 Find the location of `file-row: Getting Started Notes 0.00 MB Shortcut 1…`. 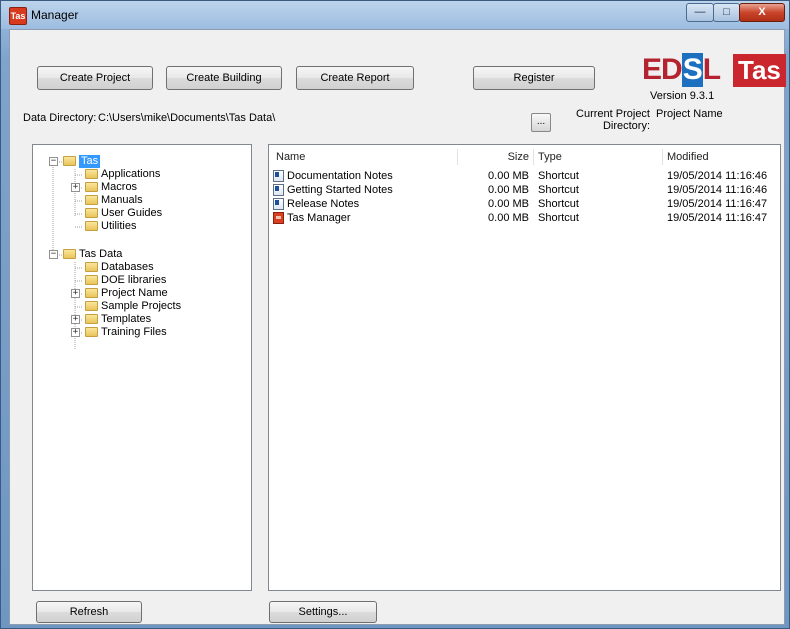

file-row: Getting Started Notes 0.00 MB Shortcut 1… is located at coordinates (530, 190).